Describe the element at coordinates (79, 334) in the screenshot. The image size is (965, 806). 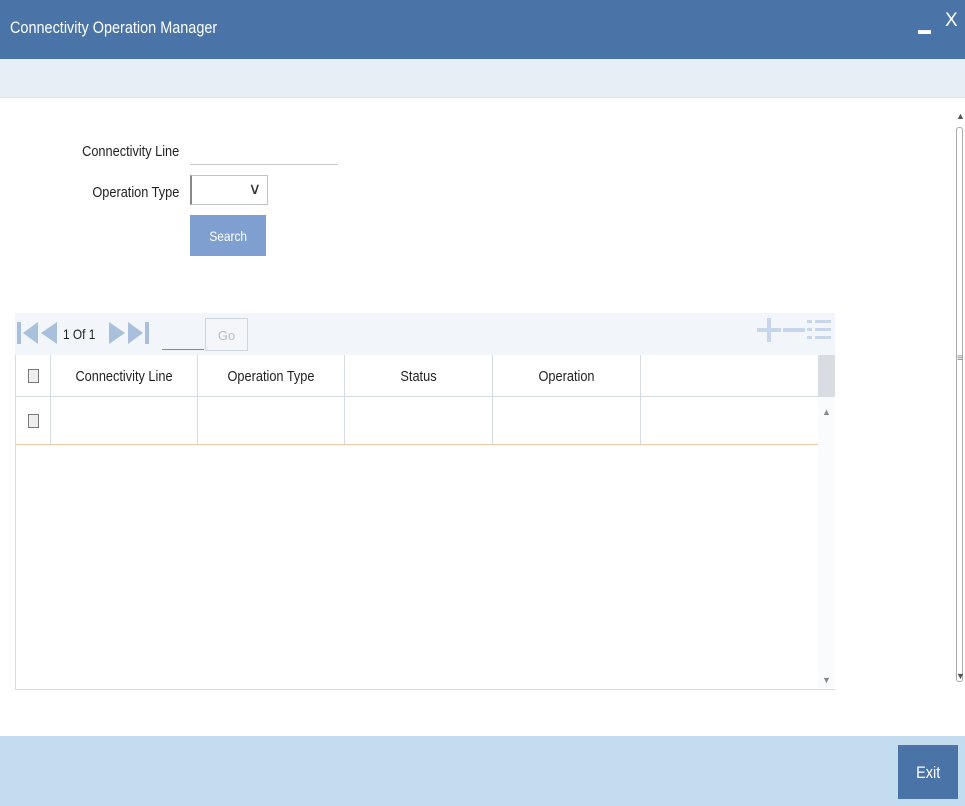
I see `page-indicator: 1 Of 1` at that location.